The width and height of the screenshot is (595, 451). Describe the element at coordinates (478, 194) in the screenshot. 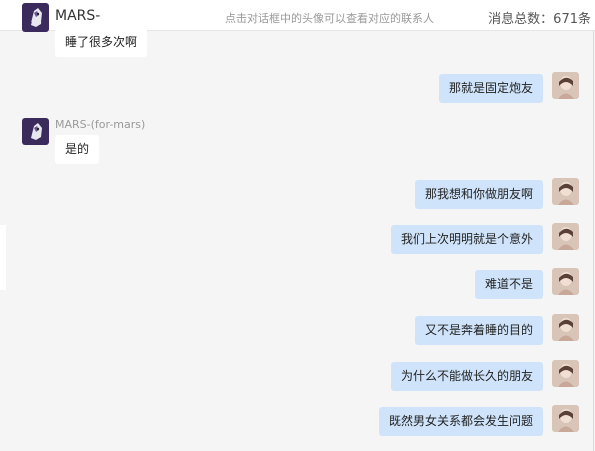

I see `message-bubble-sent: 那我想和你做朋友啊` at that location.